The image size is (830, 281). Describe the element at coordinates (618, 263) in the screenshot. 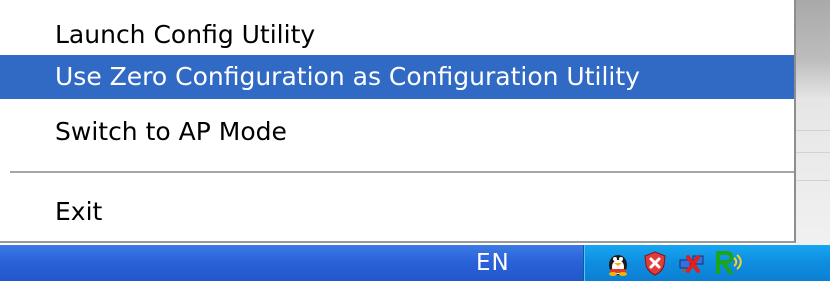

I see `messenger-penguin-icon` at that location.